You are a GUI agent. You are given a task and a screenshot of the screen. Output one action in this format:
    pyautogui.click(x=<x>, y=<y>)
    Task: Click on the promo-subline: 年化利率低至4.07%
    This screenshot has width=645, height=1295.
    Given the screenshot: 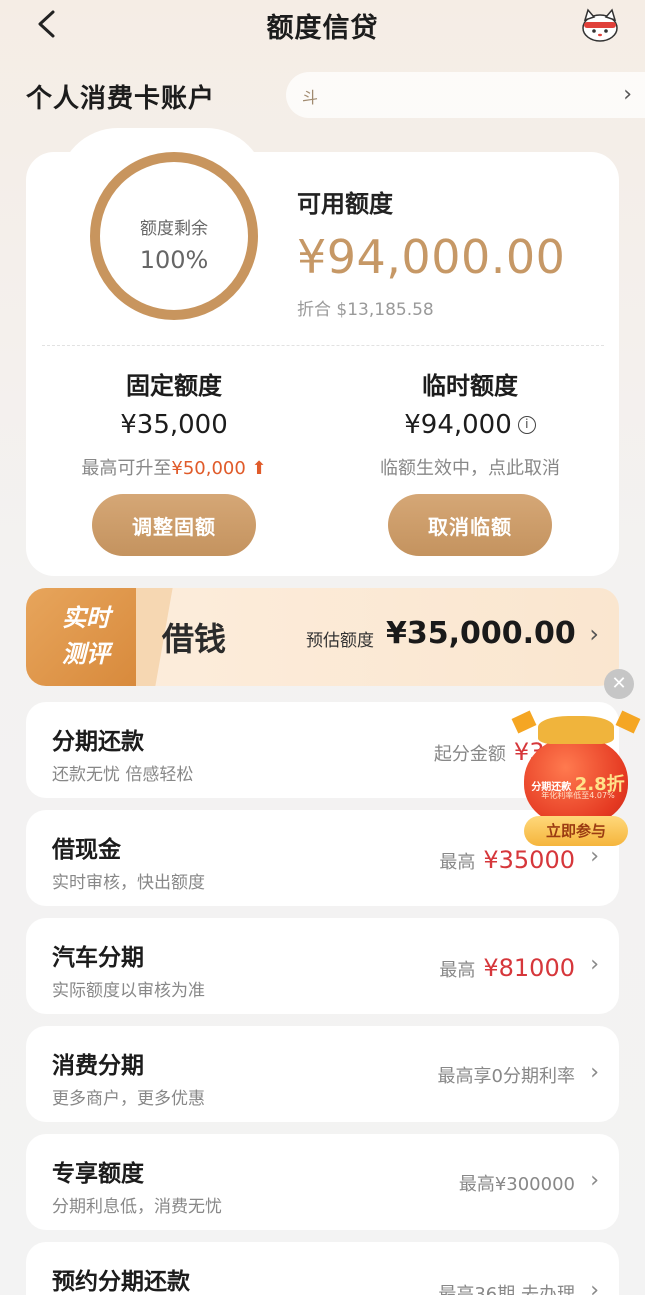 What is the action you would take?
    pyautogui.click(x=578, y=795)
    